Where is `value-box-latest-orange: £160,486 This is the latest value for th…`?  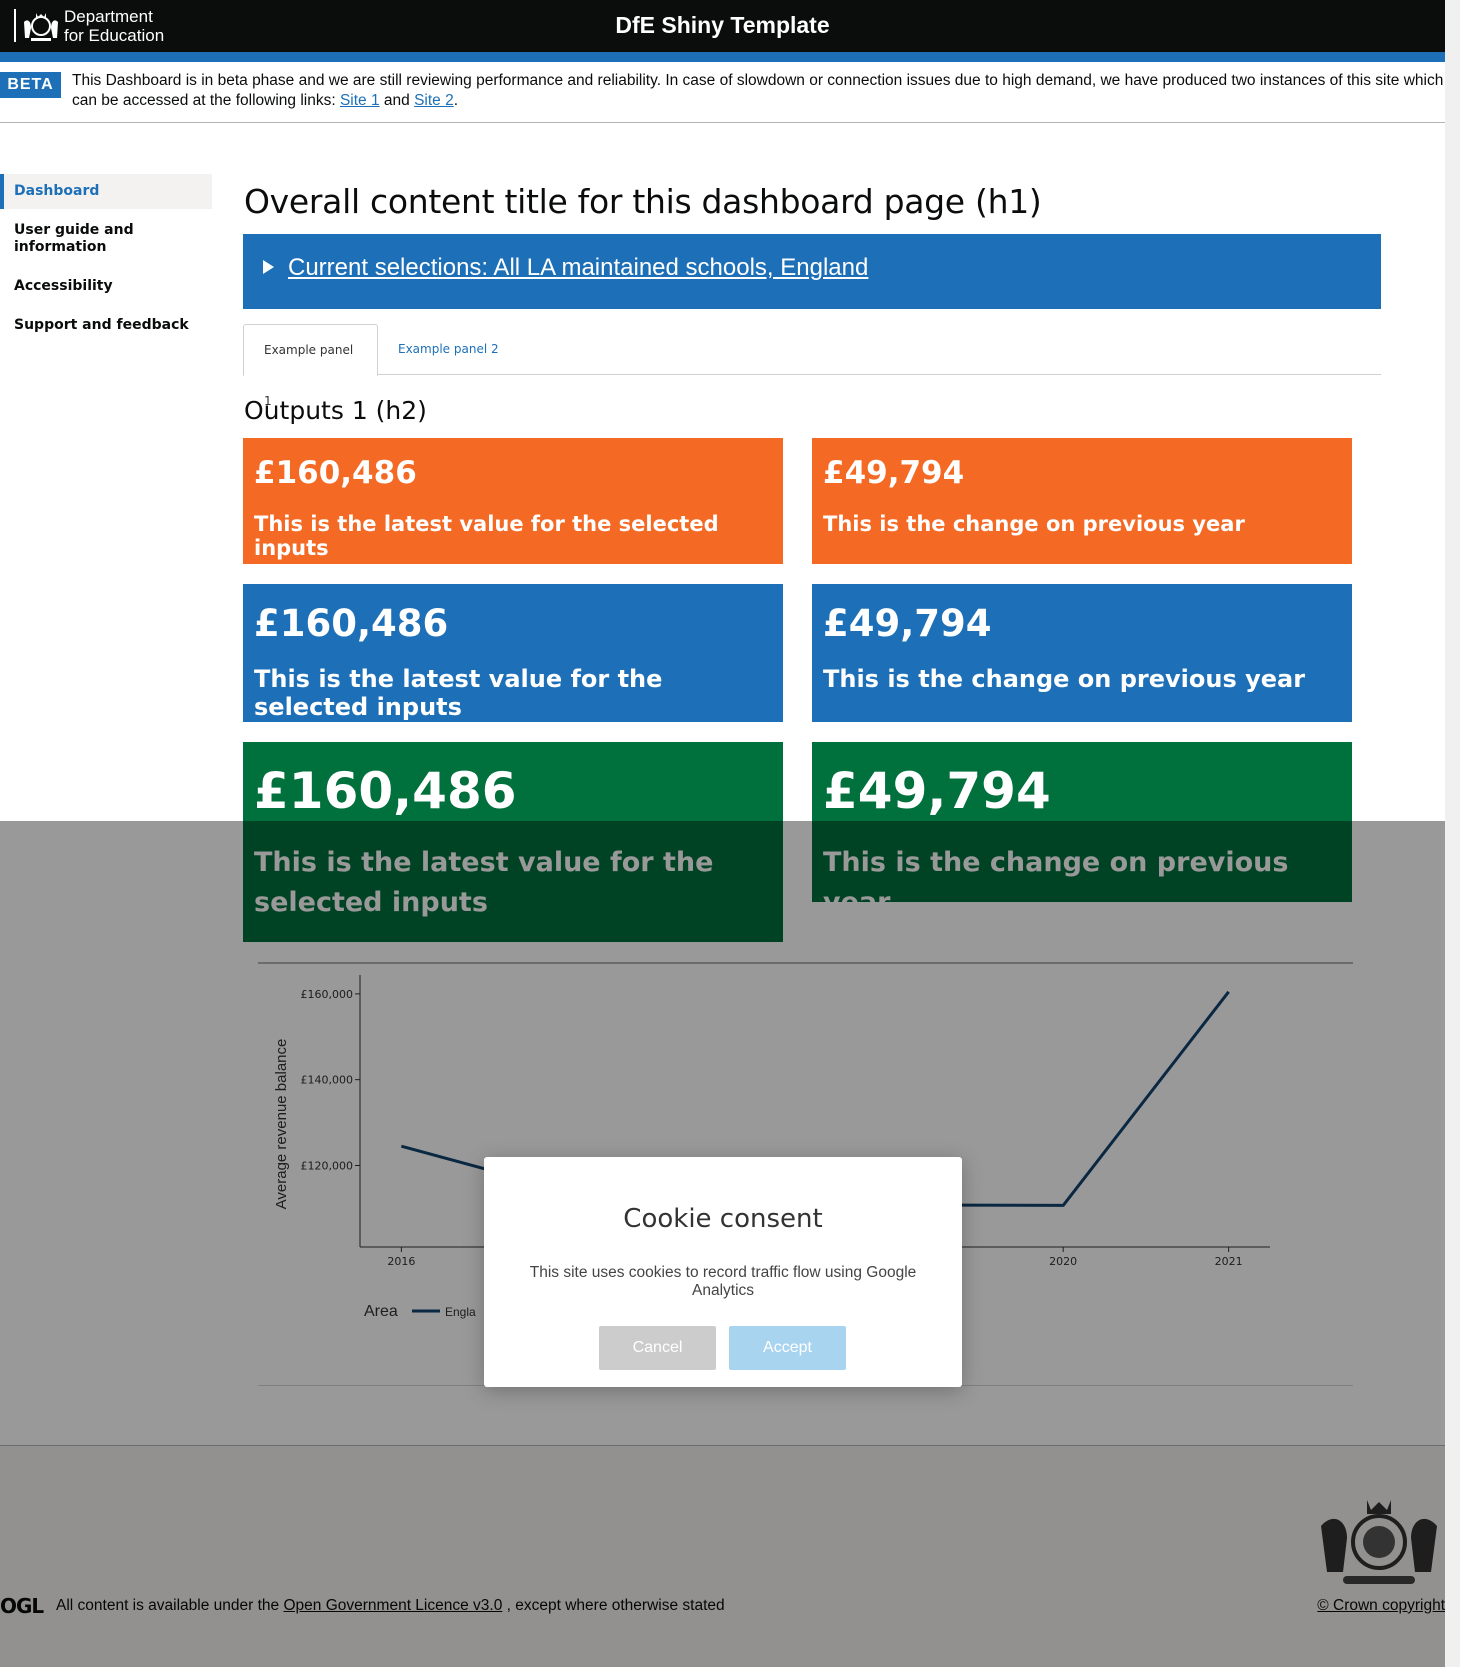
value-box-latest-orange: £160,486 This is the latest value for th… is located at coordinates (513, 501).